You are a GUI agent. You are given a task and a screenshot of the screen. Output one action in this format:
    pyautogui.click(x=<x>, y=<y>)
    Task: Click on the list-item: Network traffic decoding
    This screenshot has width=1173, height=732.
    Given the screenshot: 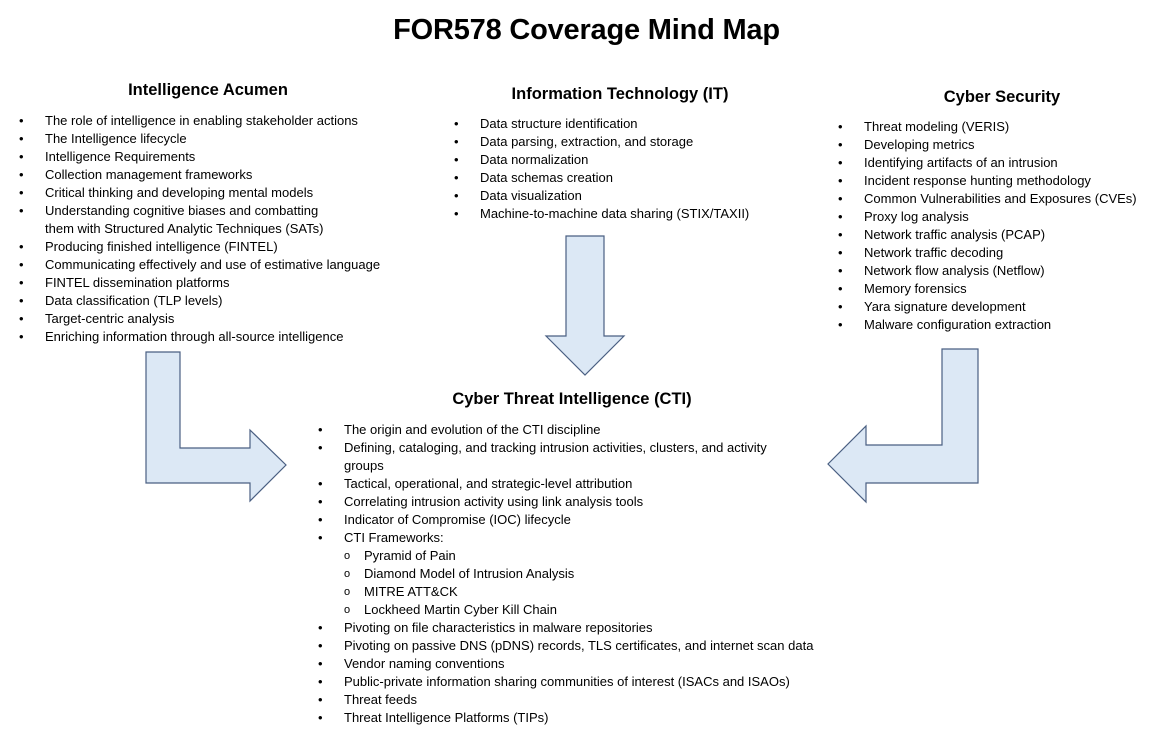 What is the action you would take?
    pyautogui.click(x=987, y=253)
    